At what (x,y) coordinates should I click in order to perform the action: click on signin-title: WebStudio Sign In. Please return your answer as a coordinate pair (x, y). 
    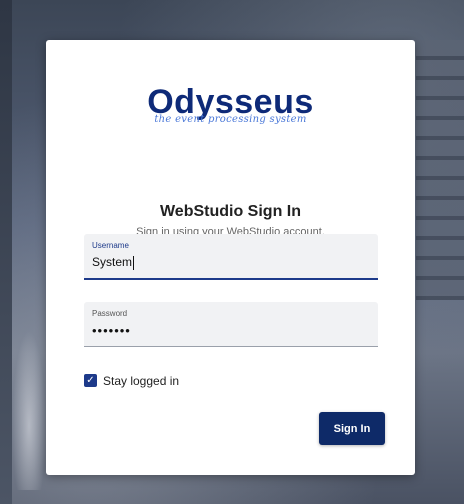
    Looking at the image, I should click on (230, 211).